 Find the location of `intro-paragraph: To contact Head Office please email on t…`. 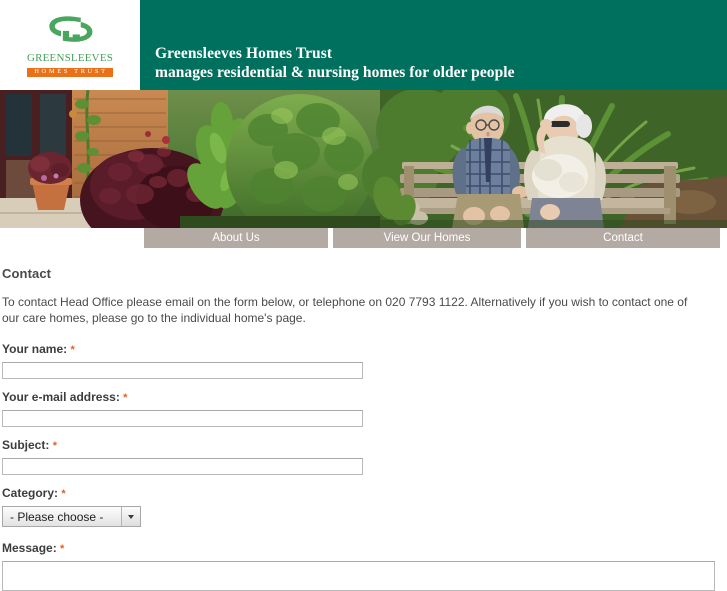

intro-paragraph: To contact Head Office please email on t… is located at coordinates (345, 310).